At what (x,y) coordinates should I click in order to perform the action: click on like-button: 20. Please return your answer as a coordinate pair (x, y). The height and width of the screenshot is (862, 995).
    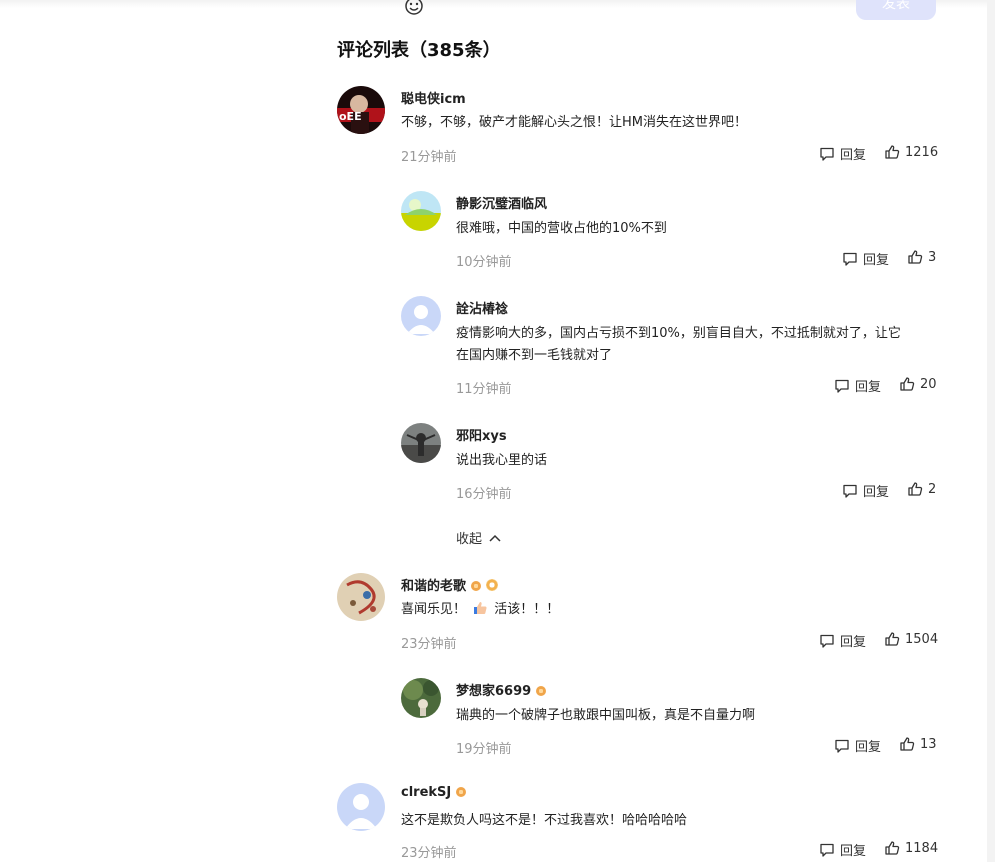
    Looking at the image, I should click on (918, 384).